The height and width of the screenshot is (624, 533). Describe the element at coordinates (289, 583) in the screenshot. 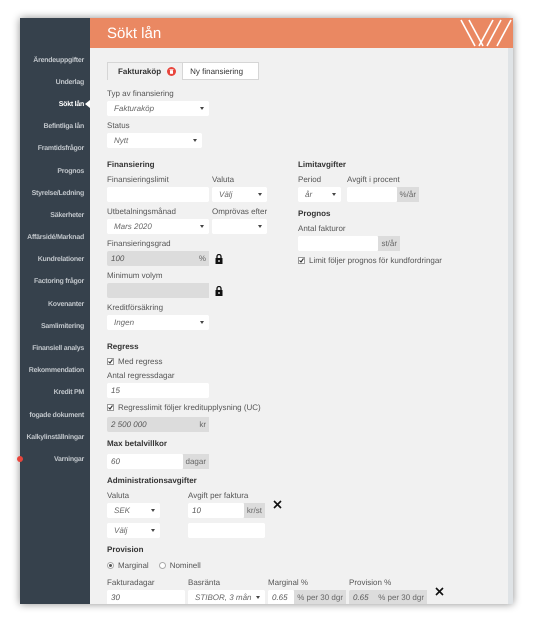

I see `field-label: Marginal %` at that location.